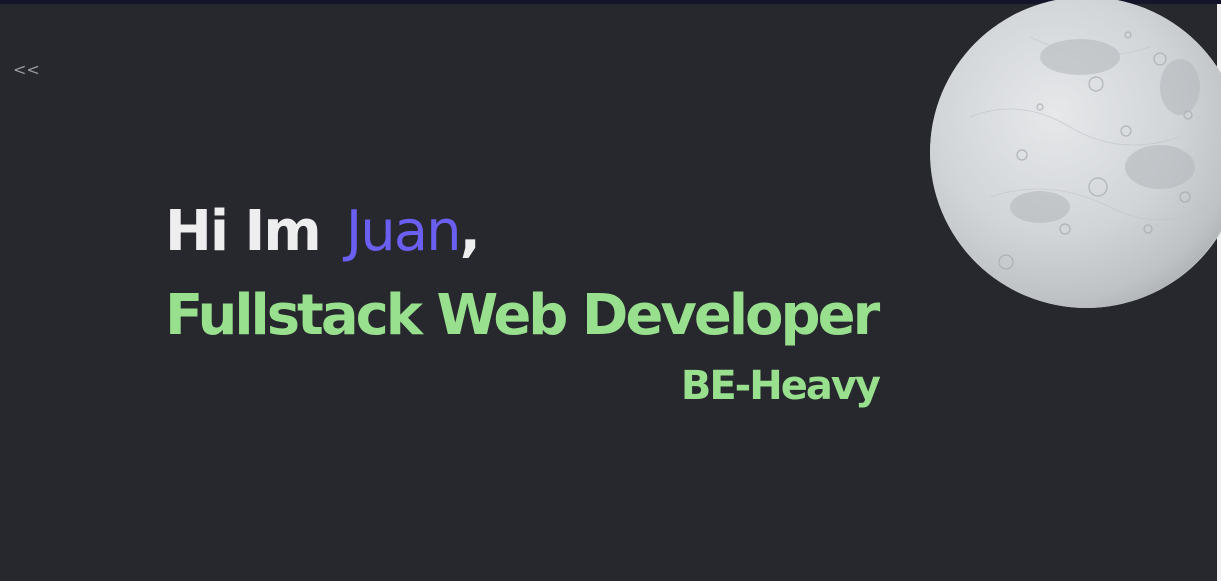  I want to click on back-button: <<, so click(26, 70).